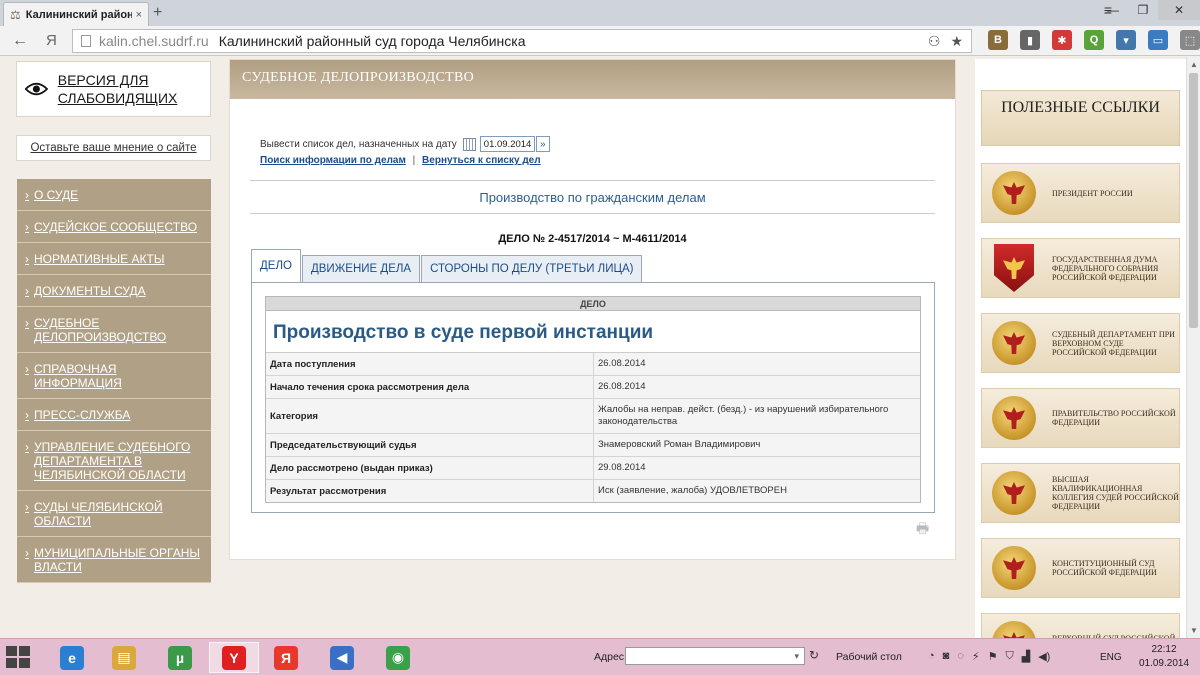 This screenshot has width=1200, height=675. I want to click on yandex-browser-icon: Y, so click(234, 657).